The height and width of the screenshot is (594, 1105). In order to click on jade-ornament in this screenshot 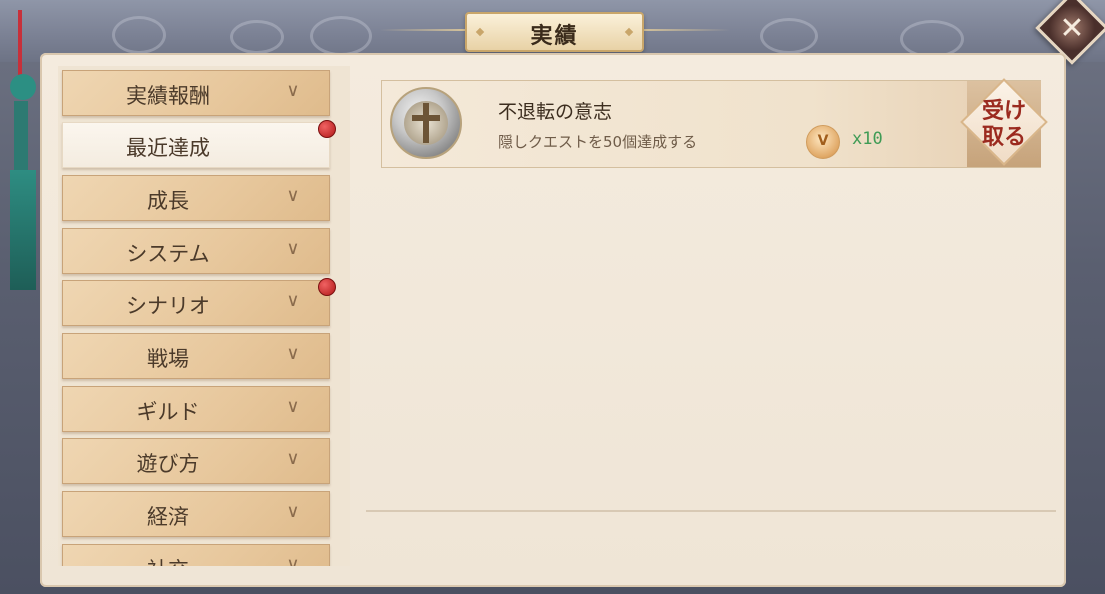, I will do `click(23, 87)`.